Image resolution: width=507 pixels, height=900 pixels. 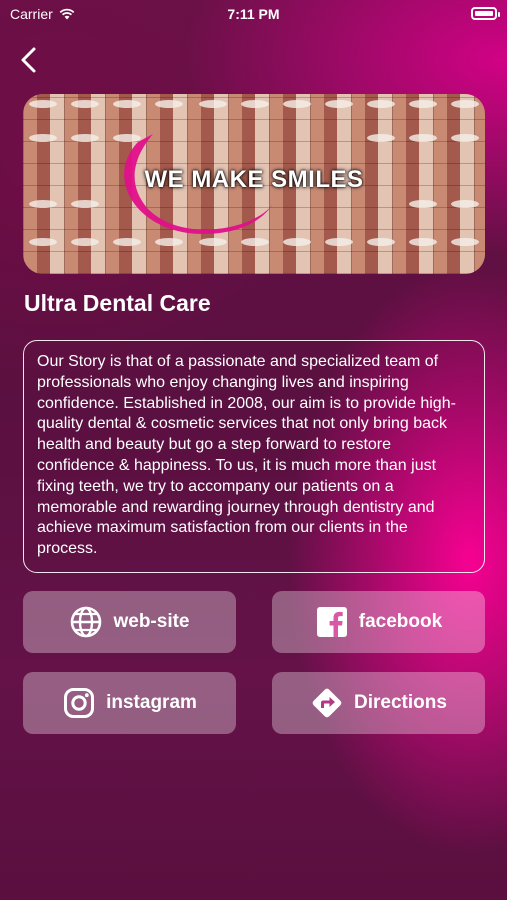 I want to click on instagram-button: instagram, so click(x=129, y=703).